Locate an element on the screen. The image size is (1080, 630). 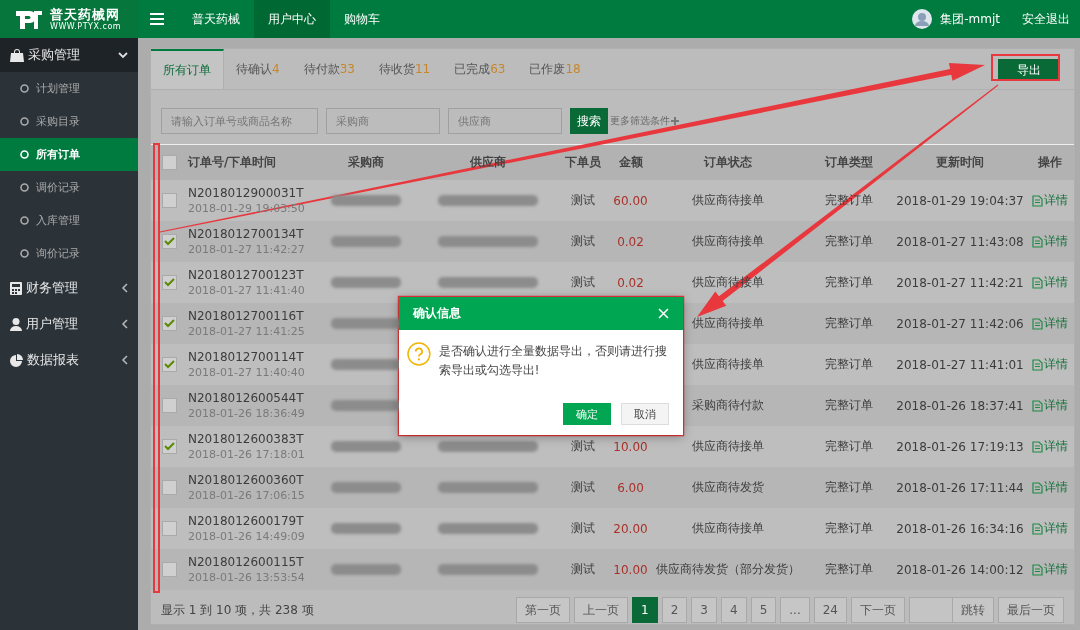
dialog-message: 是否确认进行全量数据导出，否则请进行搜索导出或勾选导出! is located at coordinates (553, 361).